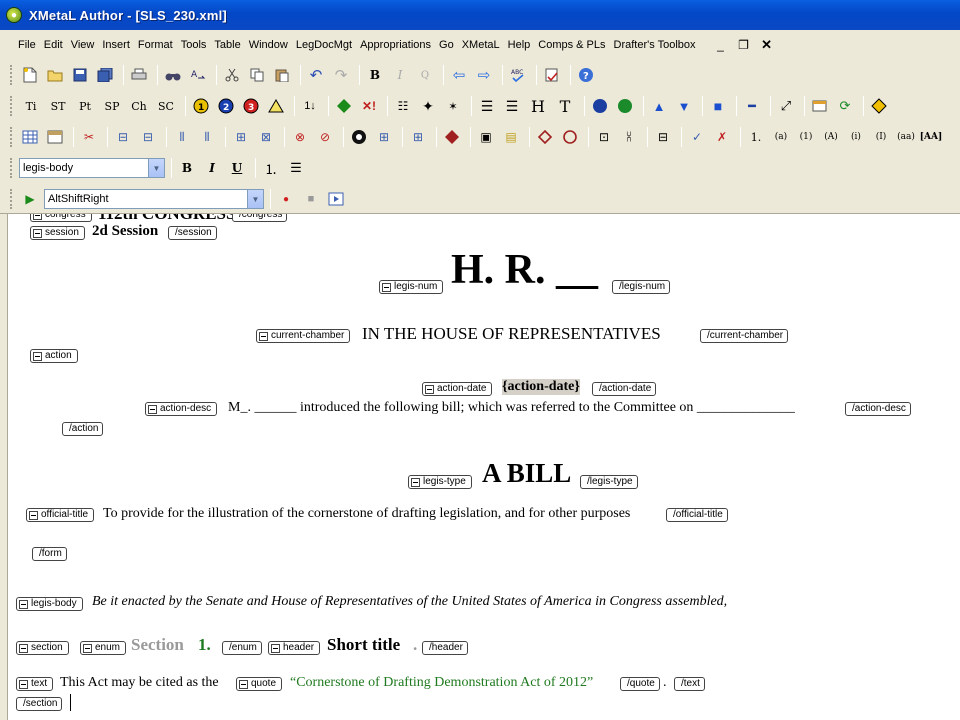  Describe the element at coordinates (879, 106) in the screenshot. I see `road-sign-icon` at that location.